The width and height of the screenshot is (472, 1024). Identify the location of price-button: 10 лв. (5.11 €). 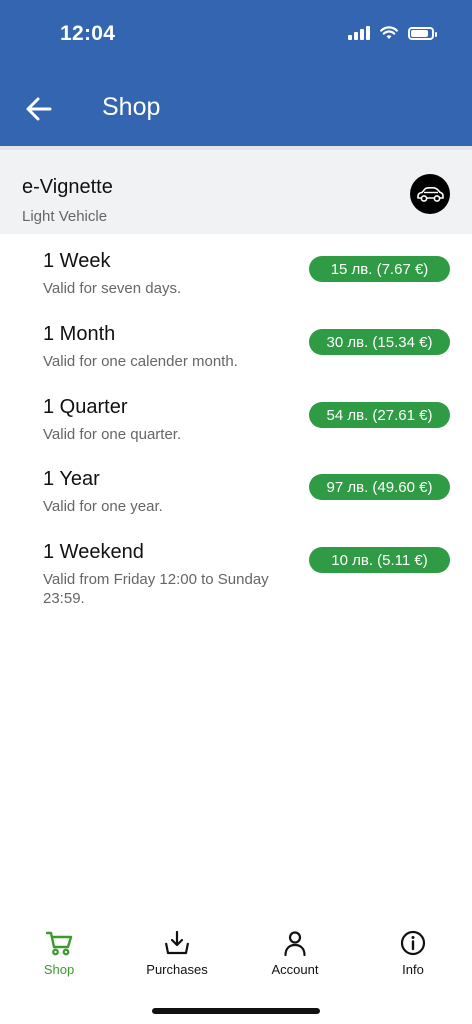
(379, 560).